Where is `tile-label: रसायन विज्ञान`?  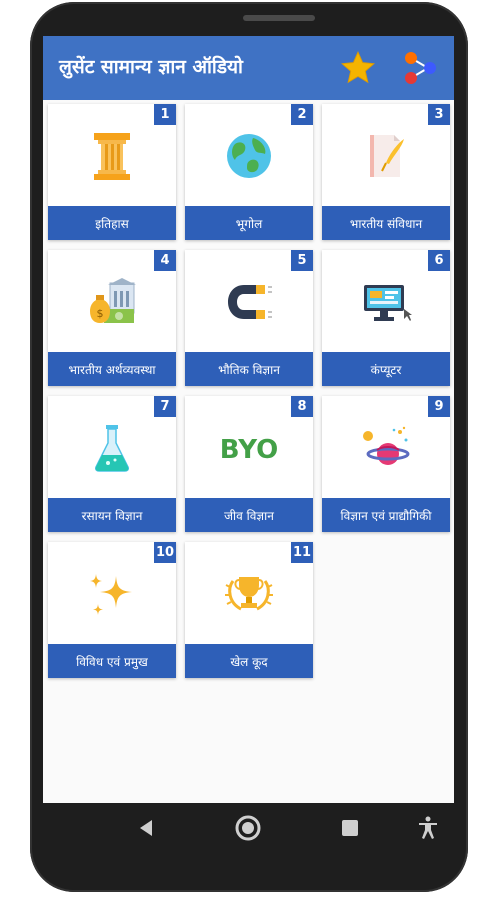 tile-label: रसायन विज्ञान is located at coordinates (112, 515).